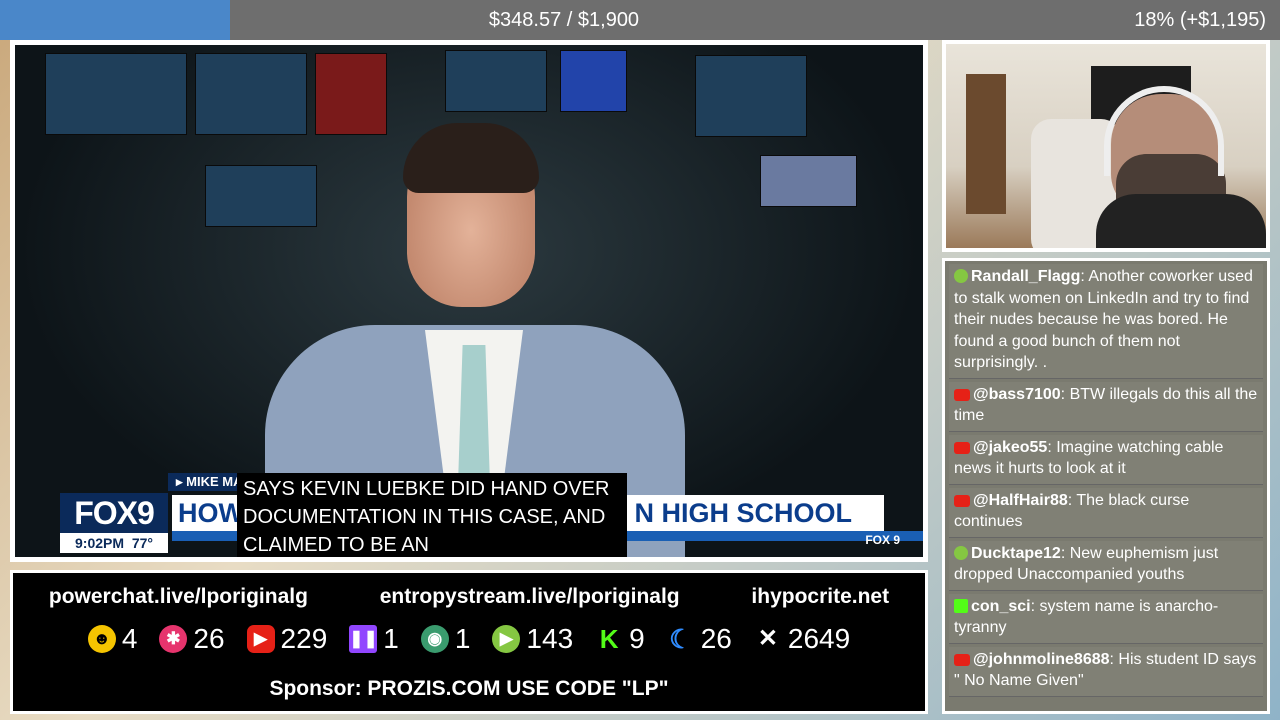 This screenshot has height=720, width=1280. What do you see at coordinates (743, 513) in the screenshot?
I see `headline-end: N HIGH SCHOOL` at bounding box center [743, 513].